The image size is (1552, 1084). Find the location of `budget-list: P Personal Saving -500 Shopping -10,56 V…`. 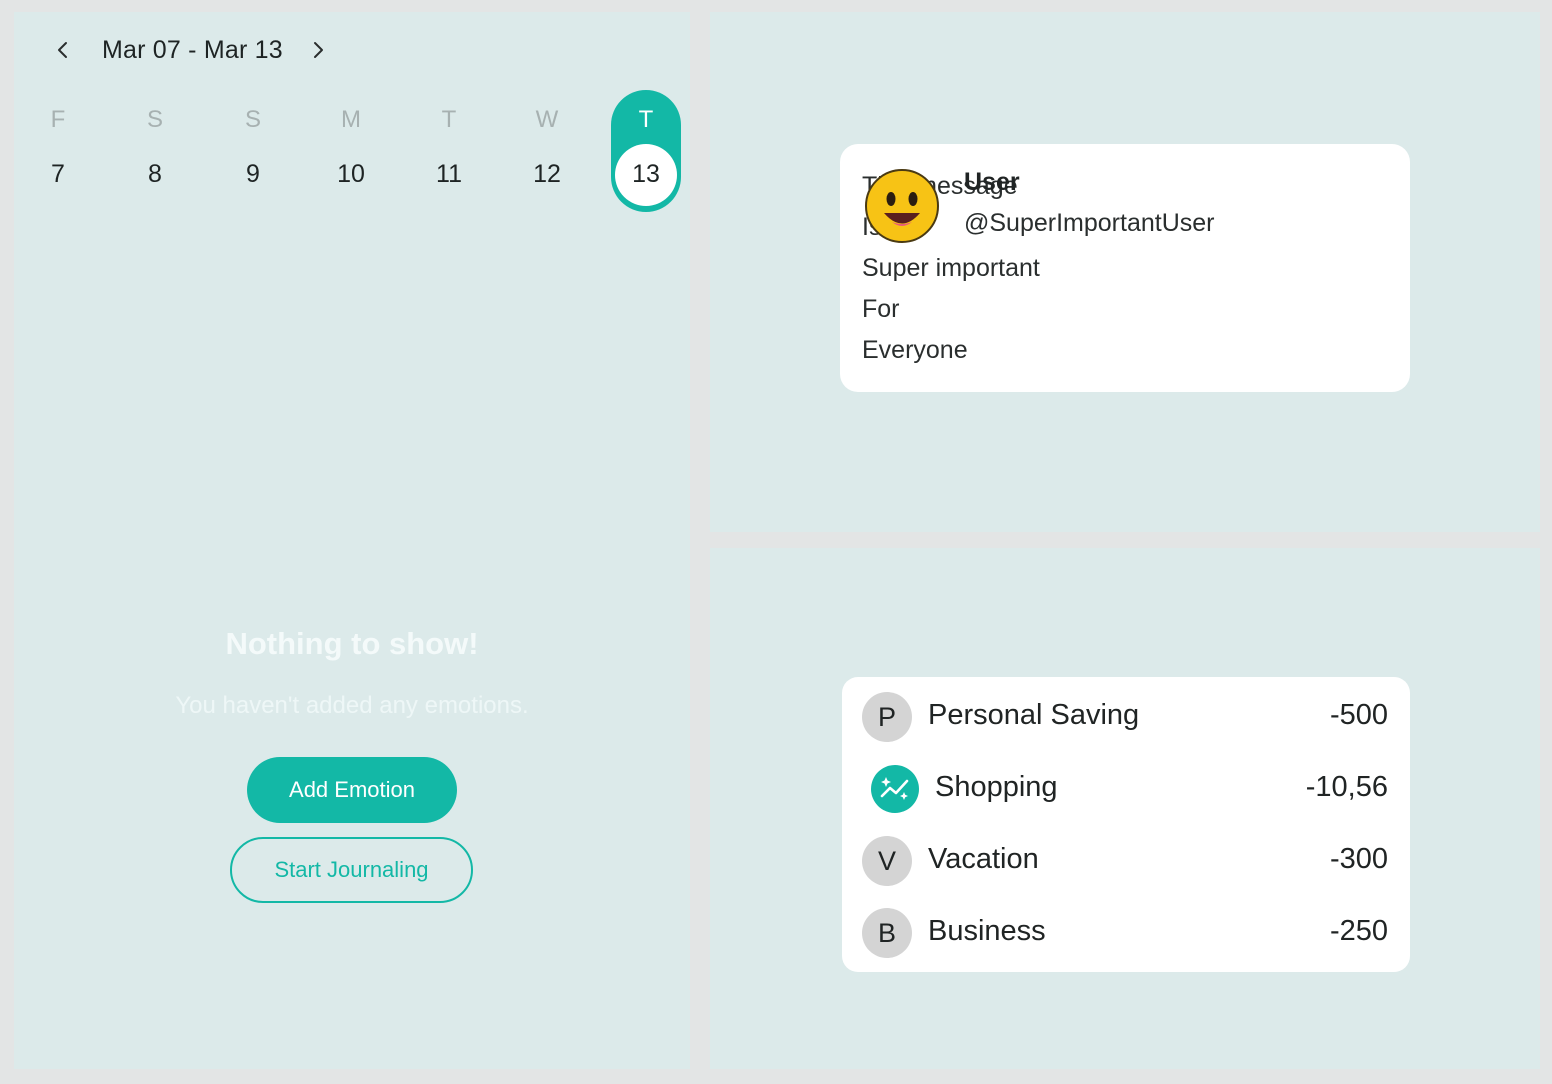

budget-list: P Personal Saving -500 Shopping -10,56 V… is located at coordinates (1126, 824).